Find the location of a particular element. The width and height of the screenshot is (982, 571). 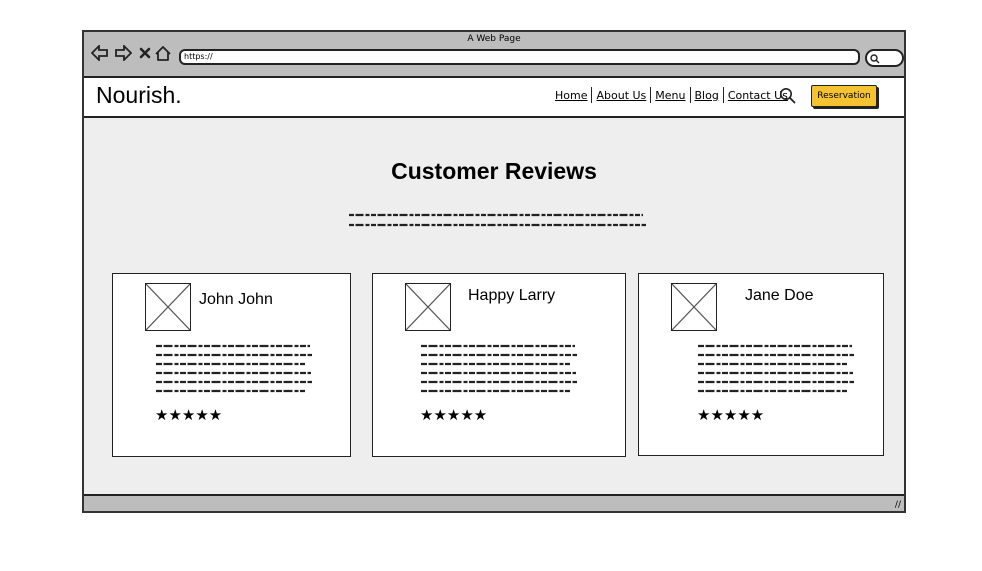

site-logo: Nourish. is located at coordinates (139, 95).